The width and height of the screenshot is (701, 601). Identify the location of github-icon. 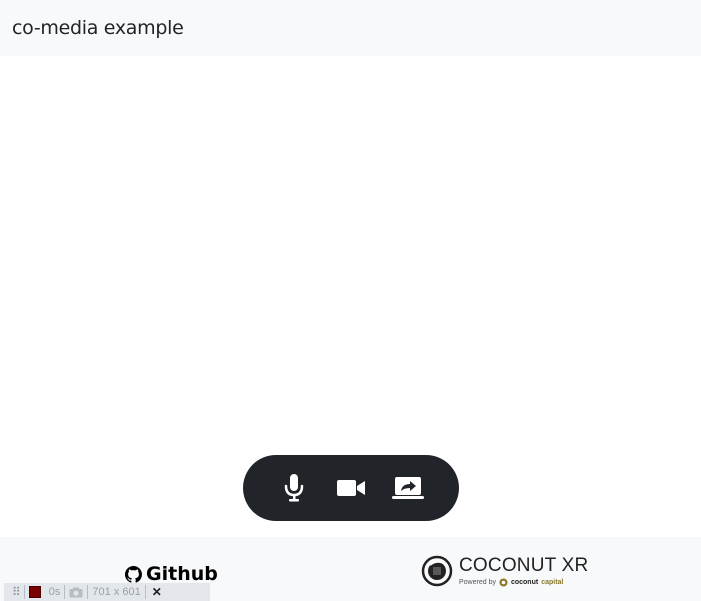
(133, 574).